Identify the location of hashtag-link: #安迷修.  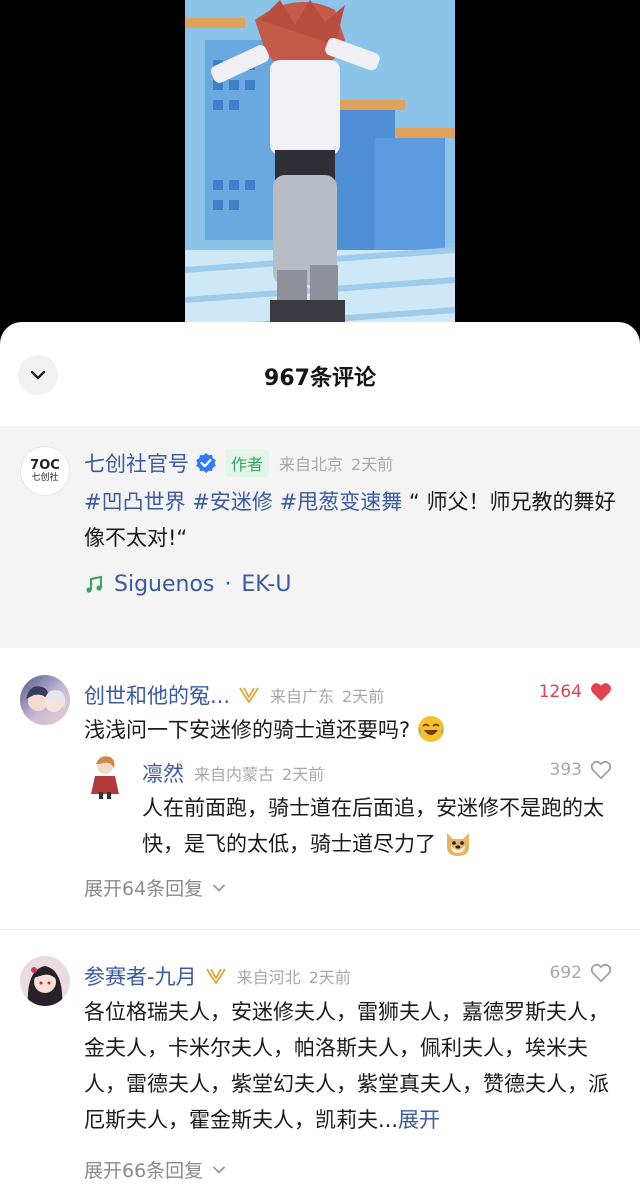
(232, 502).